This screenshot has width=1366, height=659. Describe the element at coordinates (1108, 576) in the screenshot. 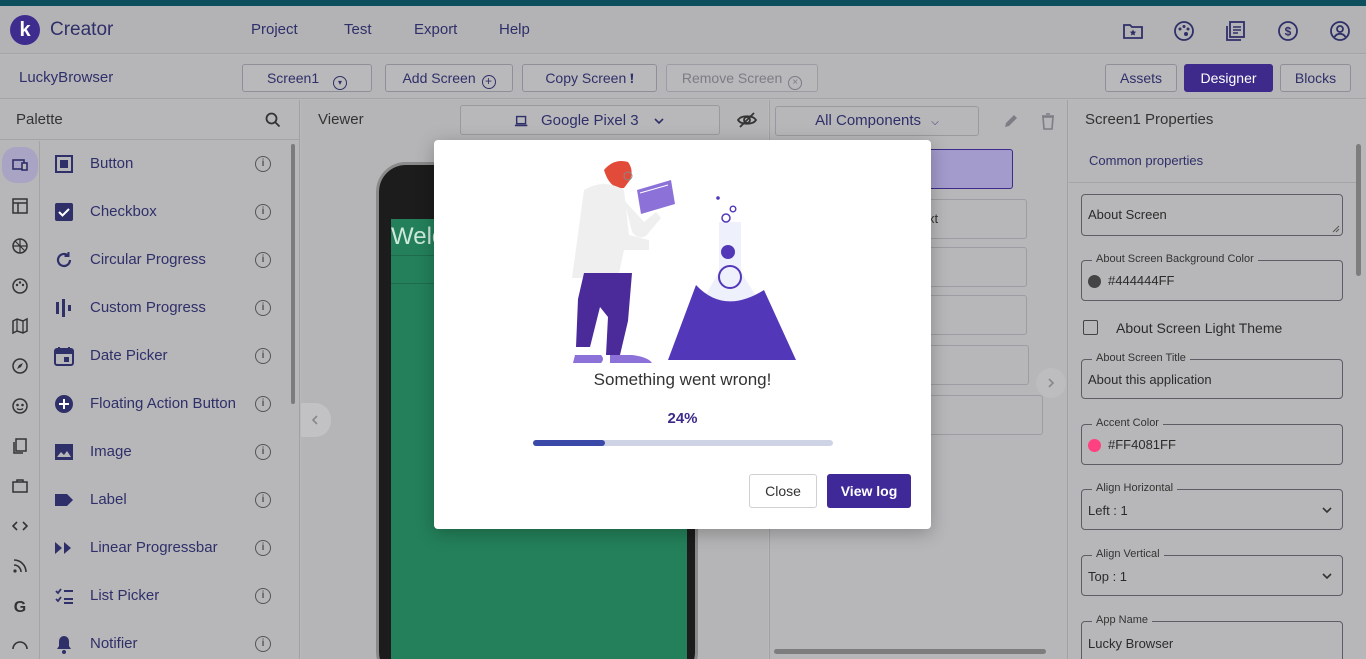

I see `align-vertical-value: Top : 1` at that location.